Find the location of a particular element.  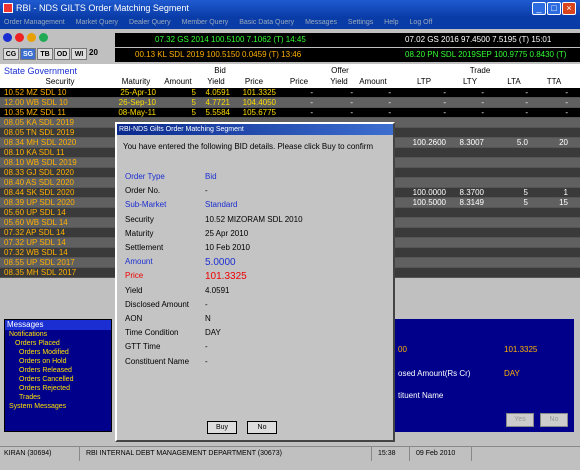

dialog-field-value: 10 Feb 2010 is located at coordinates (227, 247).